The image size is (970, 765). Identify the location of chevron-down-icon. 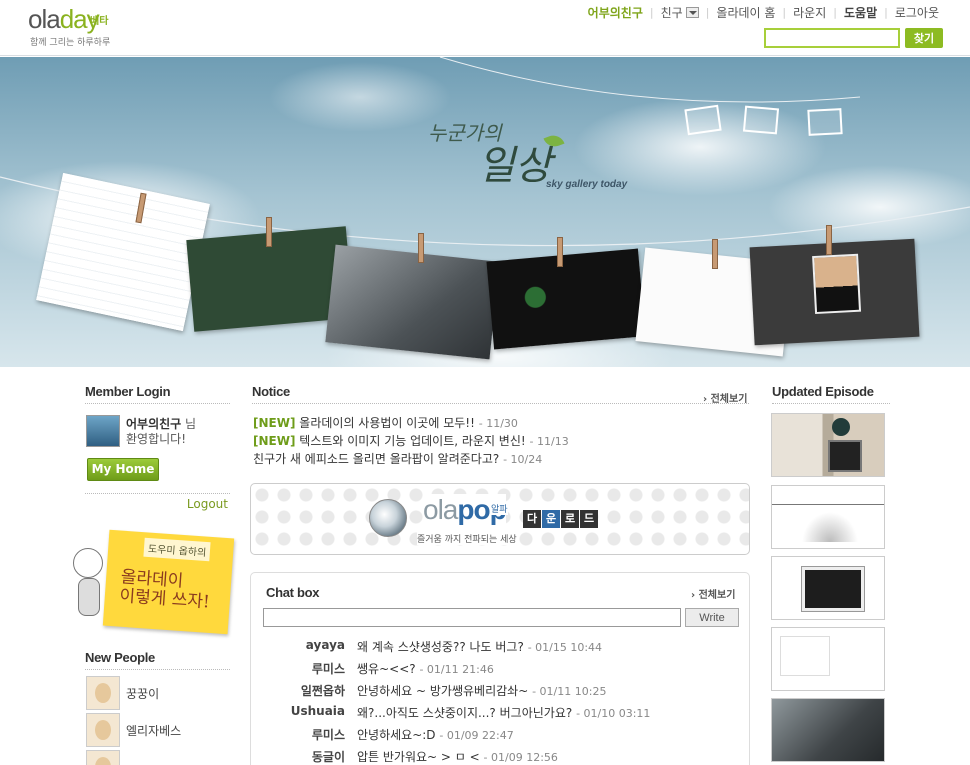
(692, 12).